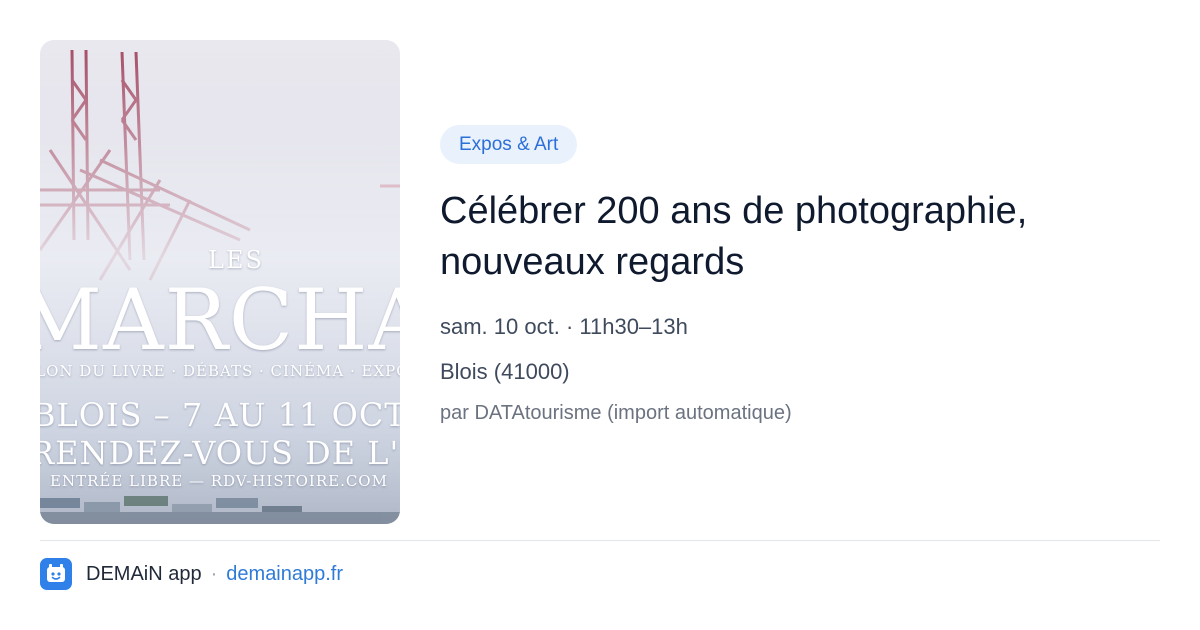 This screenshot has width=1200, height=630. I want to click on event-location: Blois (41000), so click(505, 371).